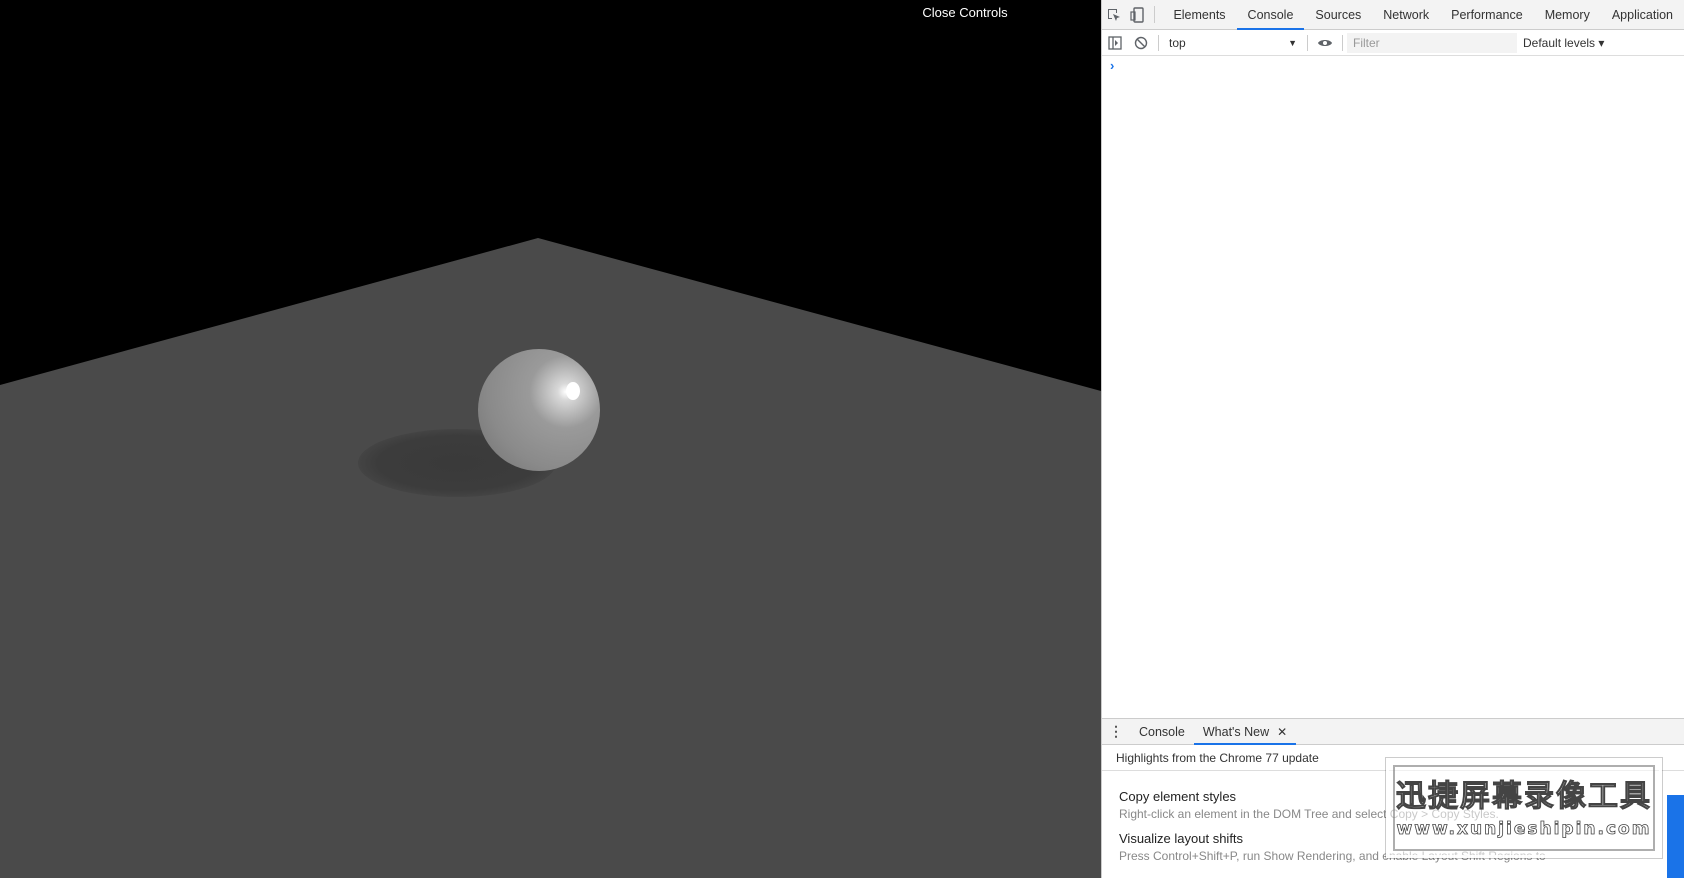  I want to click on tab-network: Network, so click(1406, 14).